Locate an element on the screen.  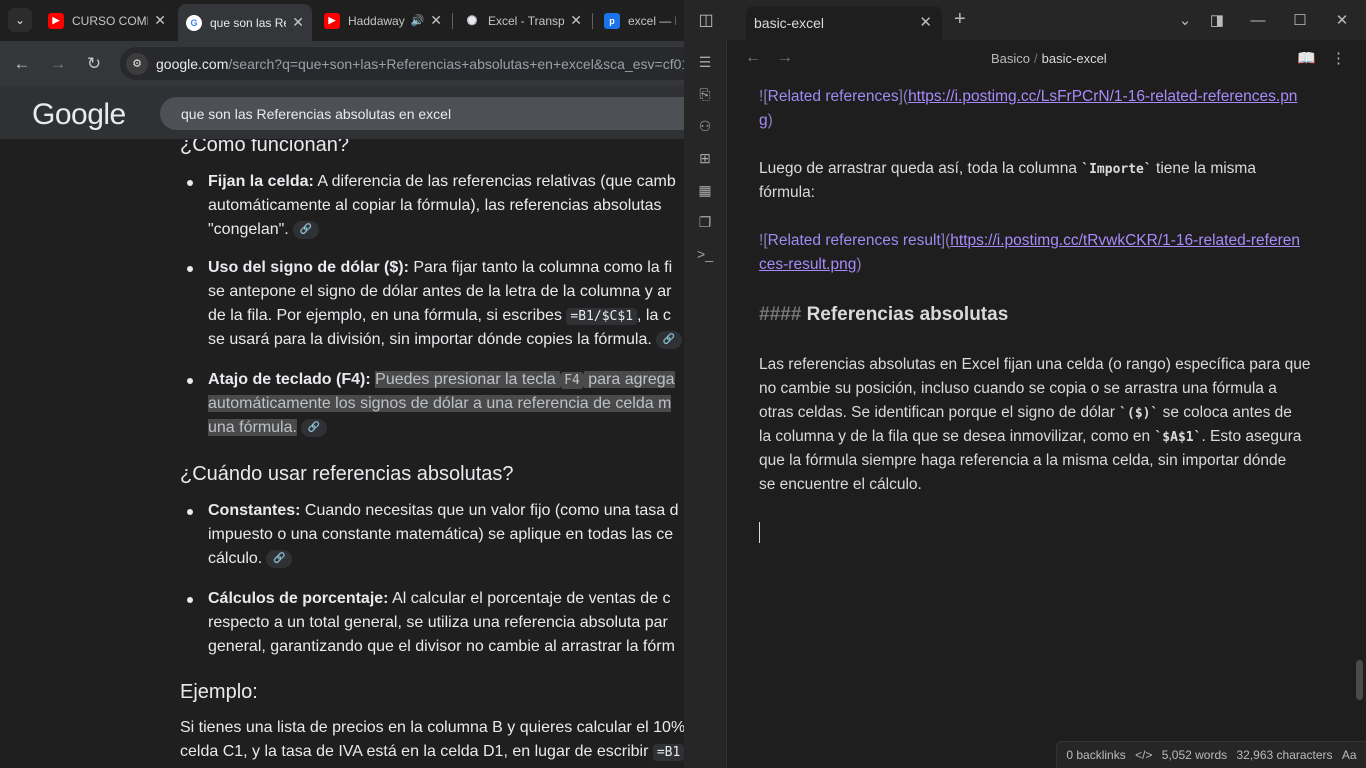
tab-google-search: G que son las Referencias absolutas ✕ is located at coordinates (245, 22).